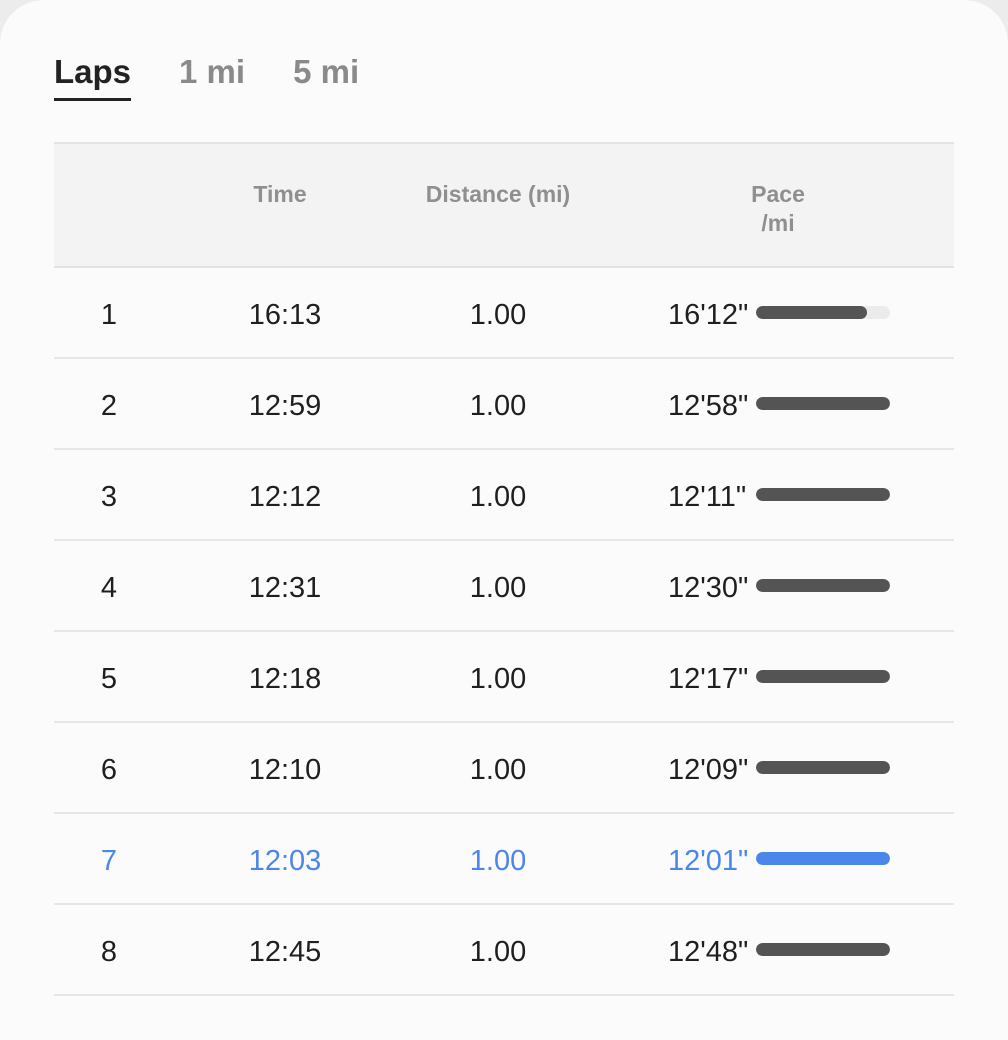  What do you see at coordinates (708, 861) in the screenshot?
I see `lap-pace: 12'01"` at bounding box center [708, 861].